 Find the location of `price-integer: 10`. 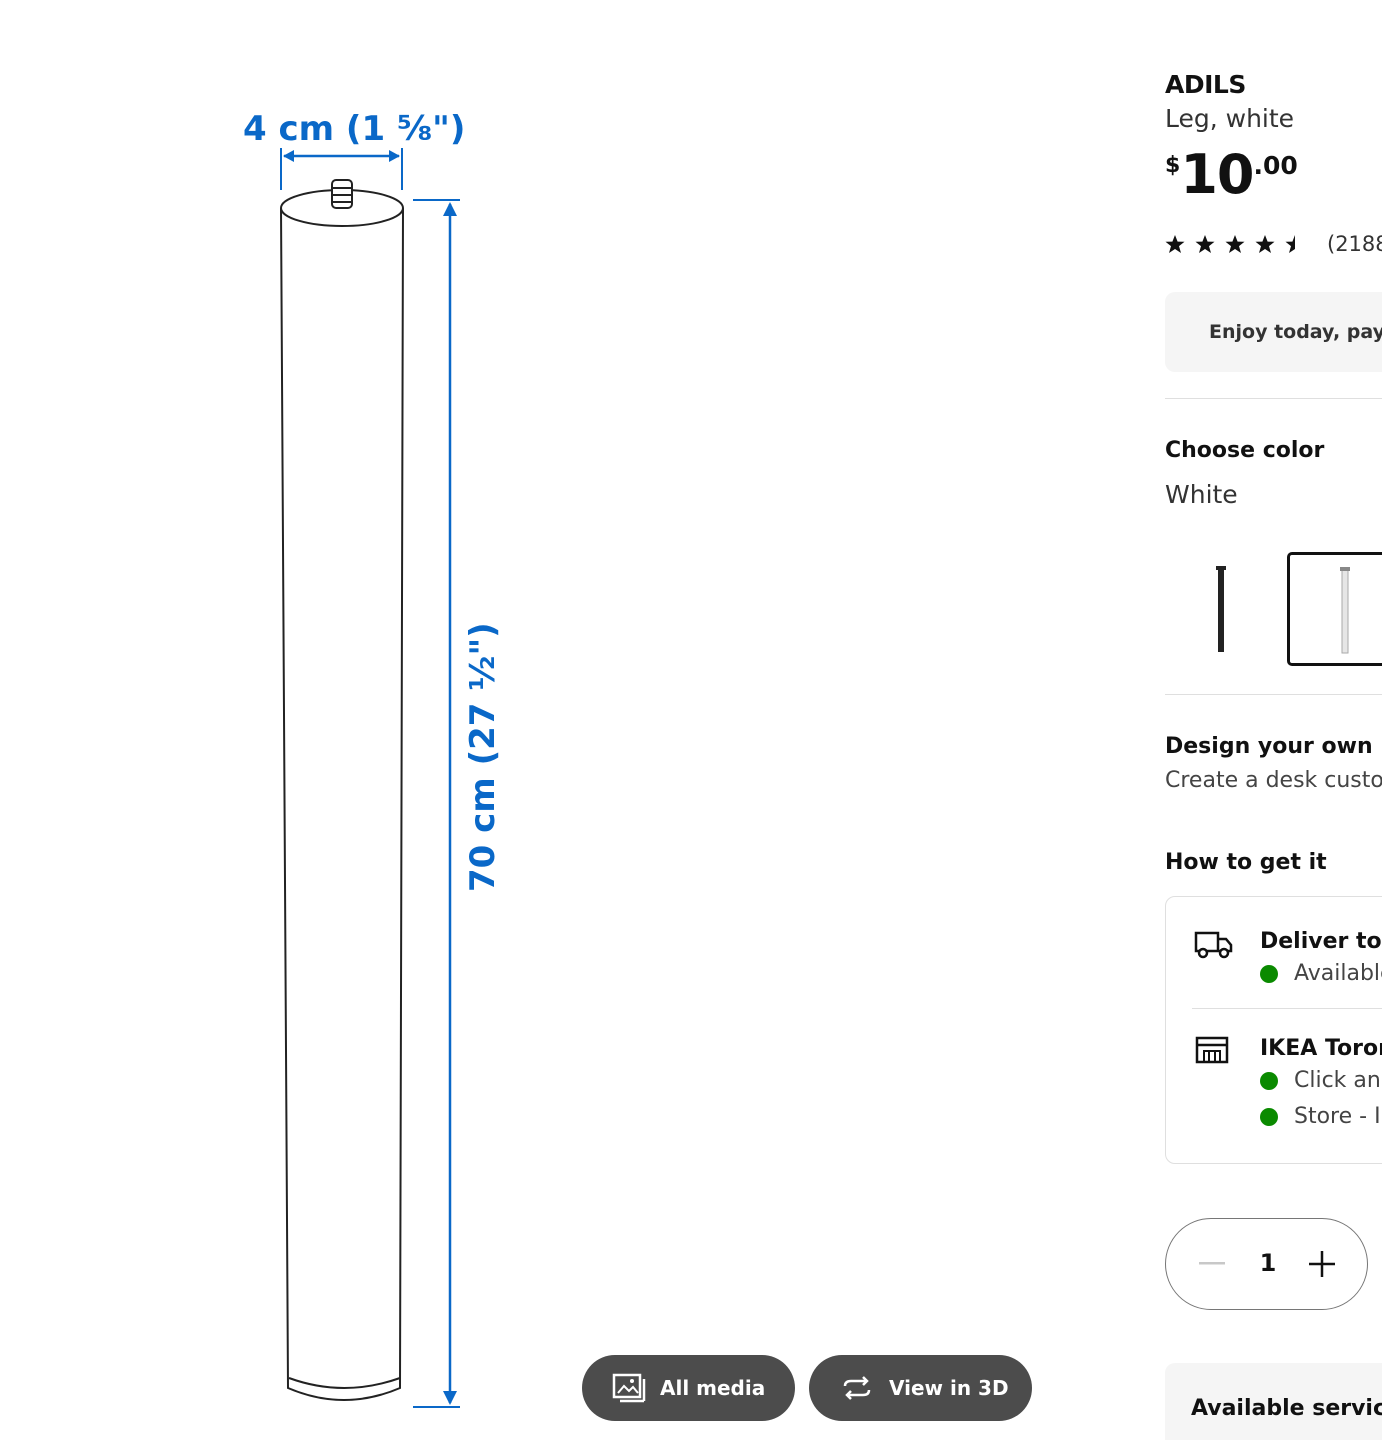

price-integer: 10 is located at coordinates (1217, 174).